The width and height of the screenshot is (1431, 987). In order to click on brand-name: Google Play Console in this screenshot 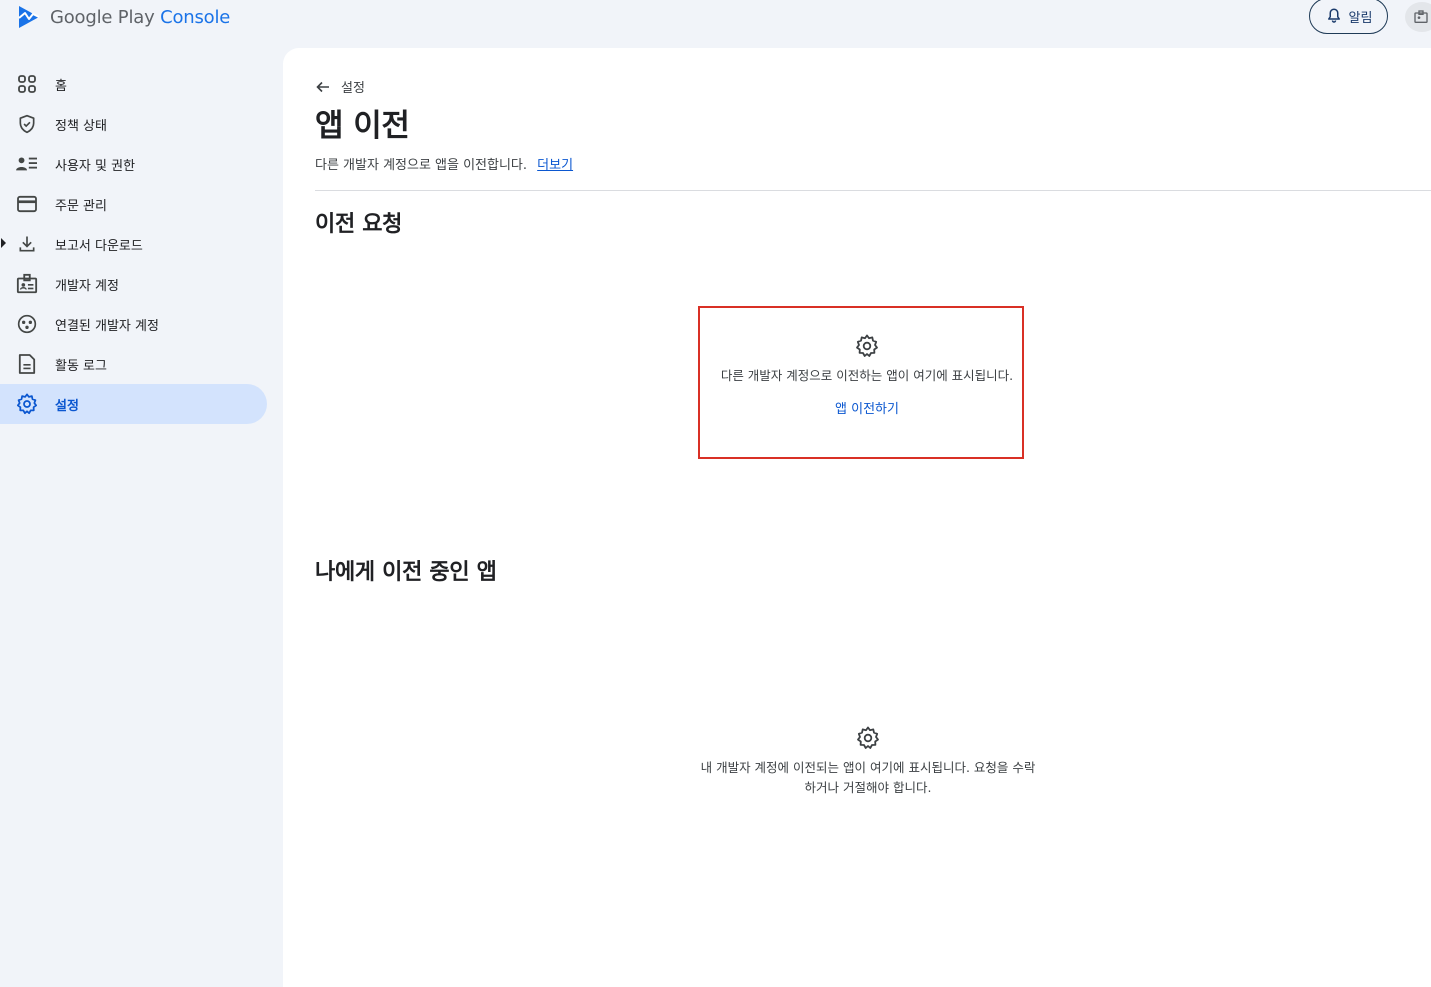, I will do `click(140, 17)`.